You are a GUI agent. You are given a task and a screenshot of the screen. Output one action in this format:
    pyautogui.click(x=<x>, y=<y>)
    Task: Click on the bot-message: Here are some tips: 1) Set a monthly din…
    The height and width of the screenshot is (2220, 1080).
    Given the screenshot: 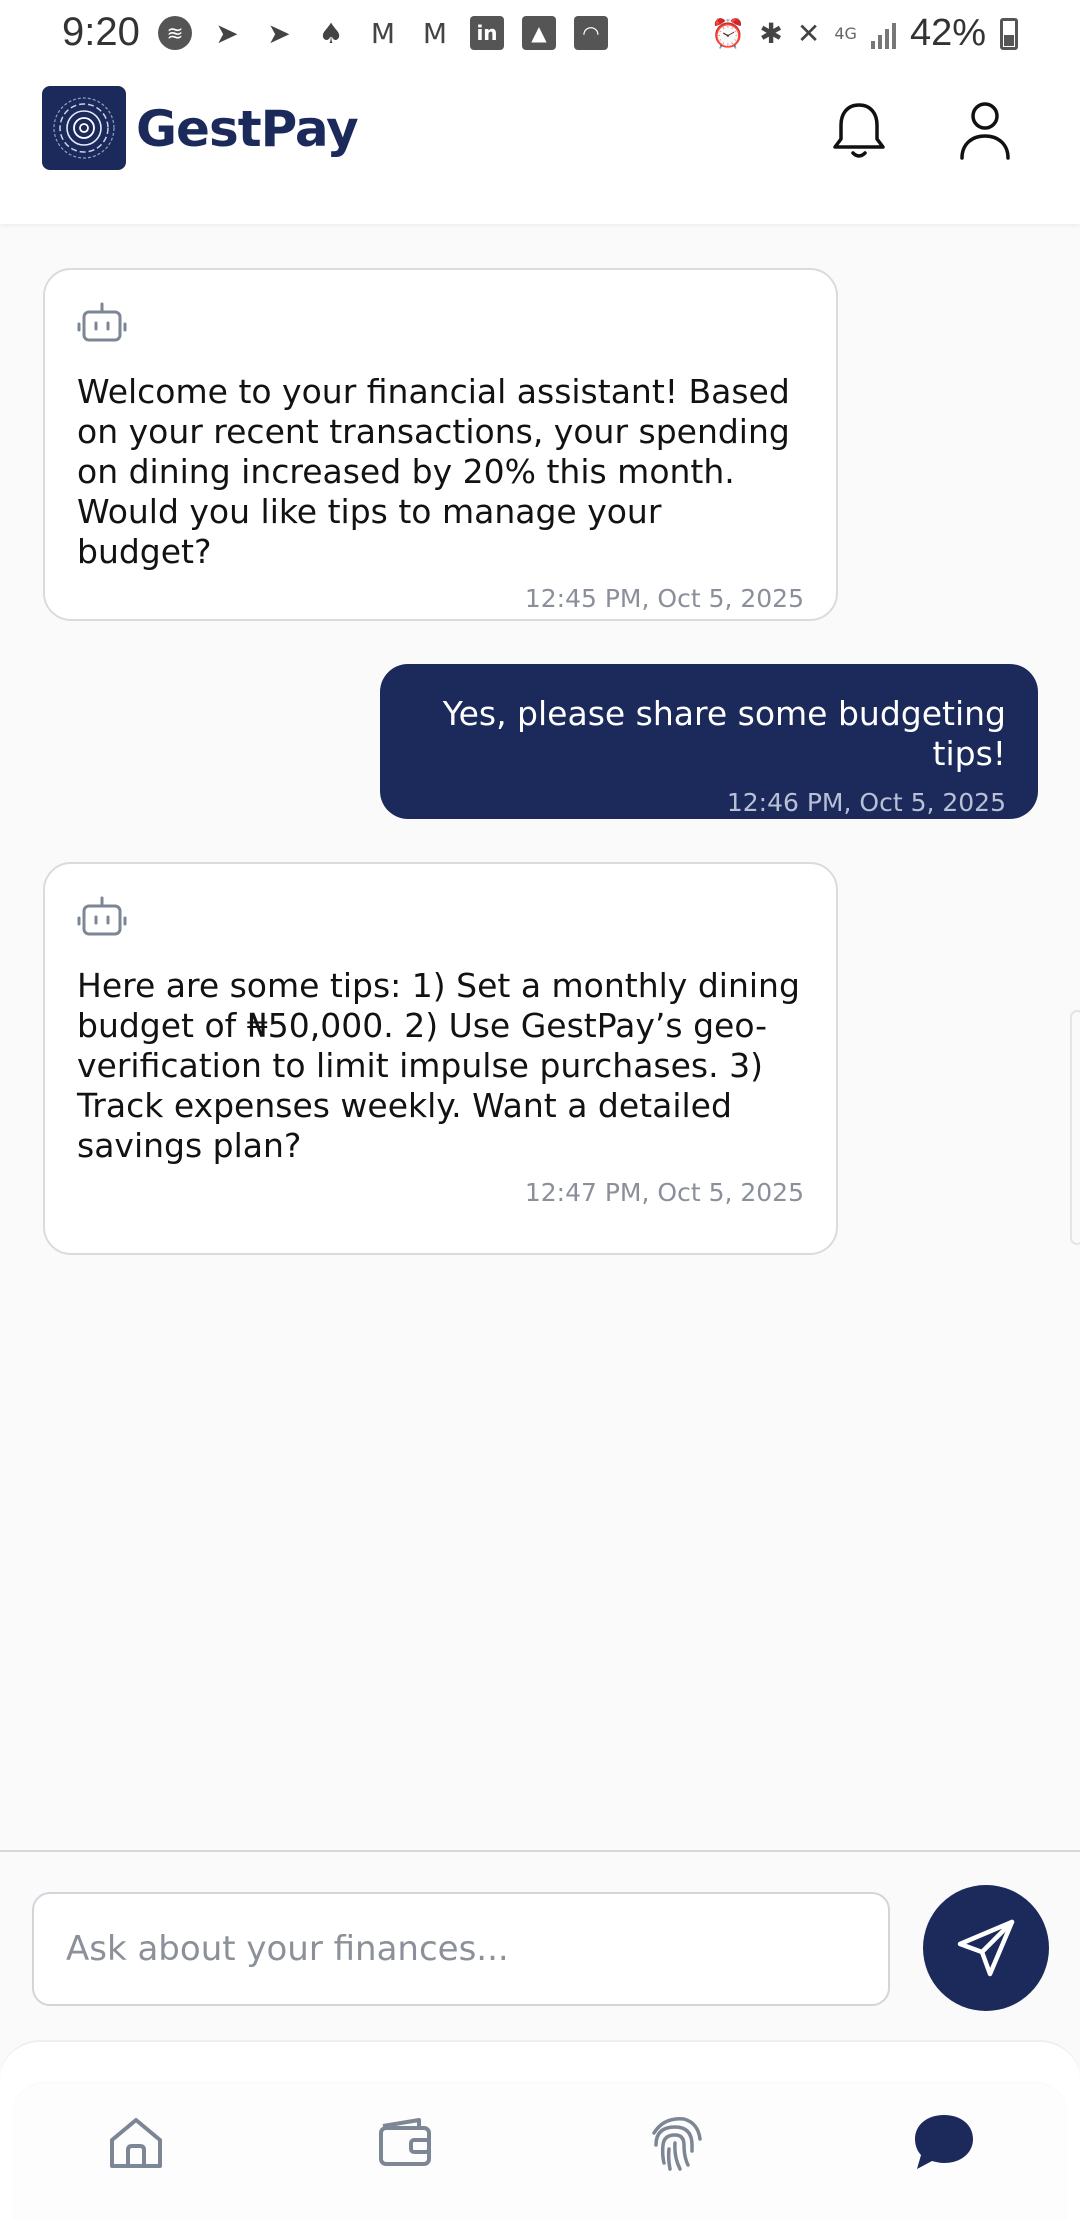 What is the action you would take?
    pyautogui.click(x=440, y=1058)
    